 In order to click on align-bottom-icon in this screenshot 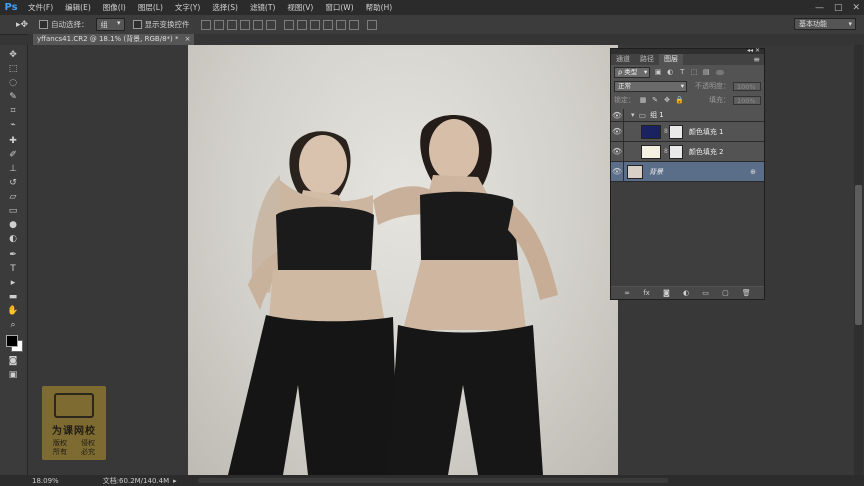, I will do `click(231, 24)`.